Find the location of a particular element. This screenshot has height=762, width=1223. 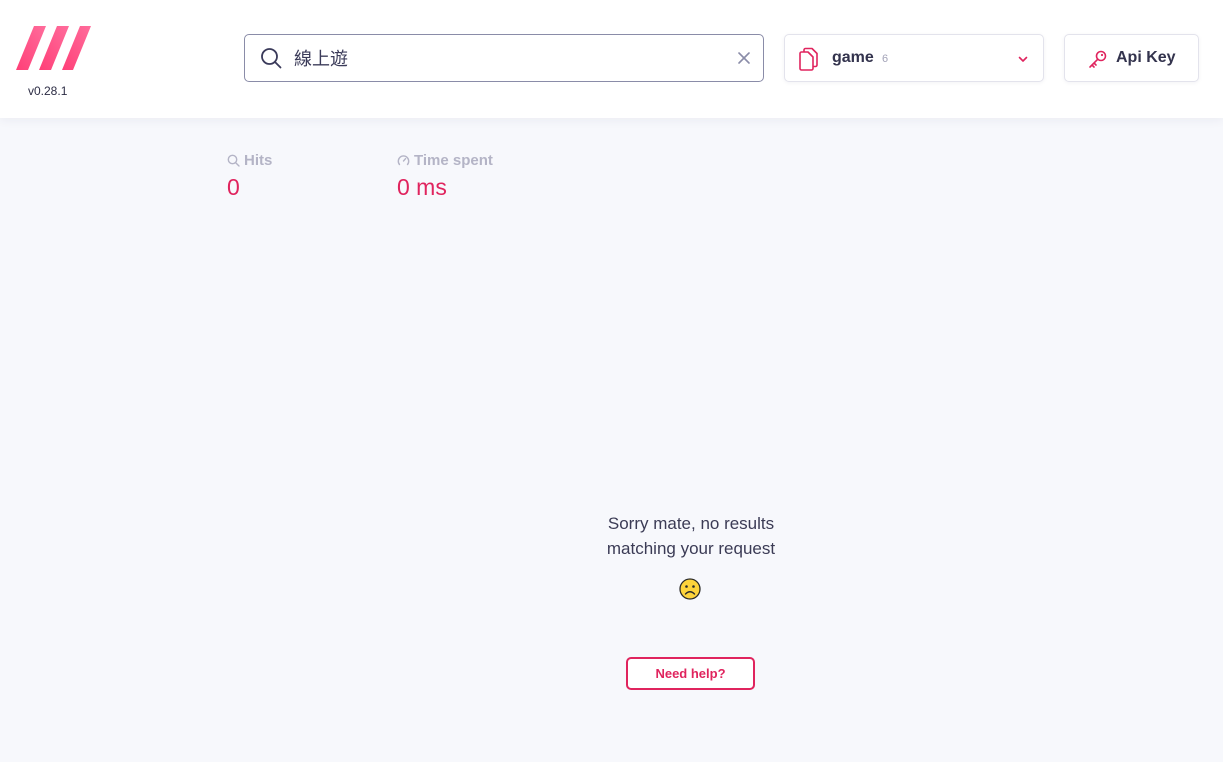

time-spent-value: 0 ms is located at coordinates (422, 187).